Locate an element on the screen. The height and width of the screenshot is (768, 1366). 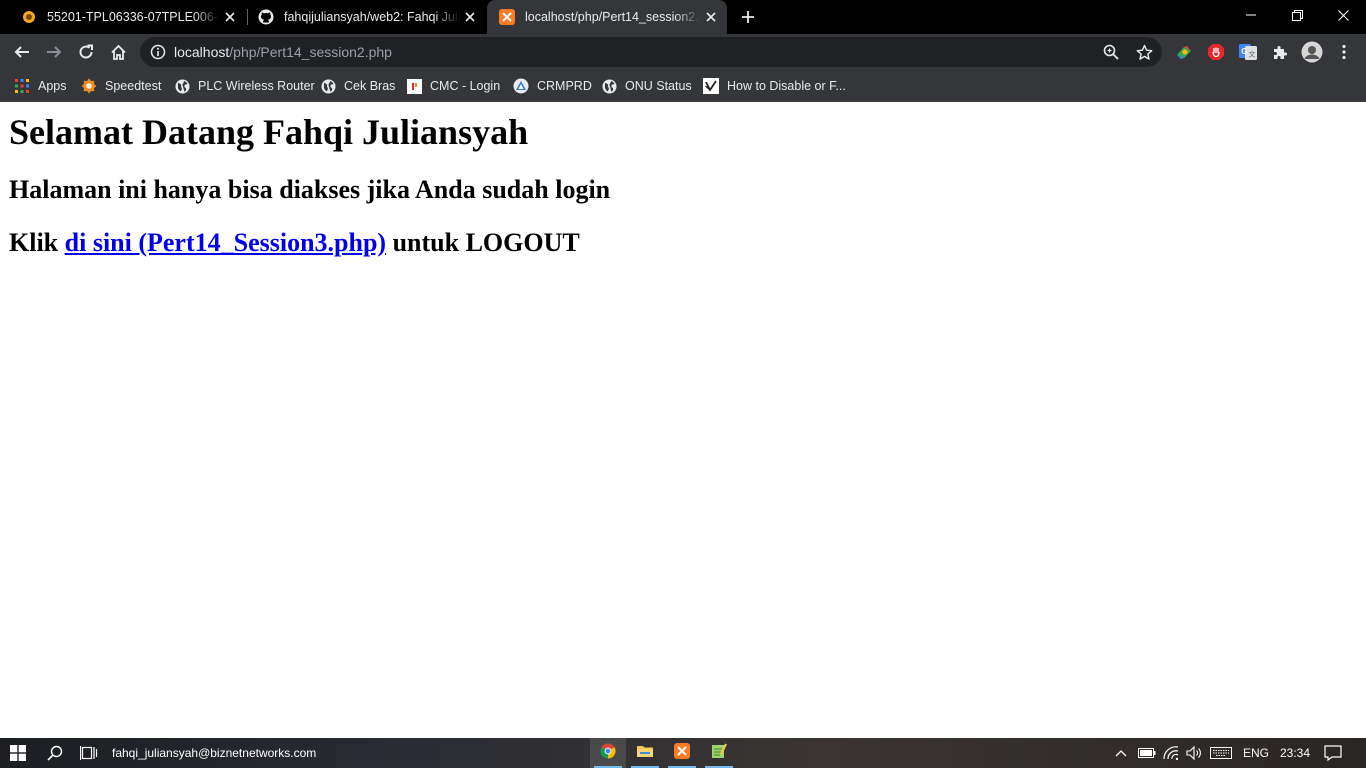
url-path: /php/Pert14_session2.php is located at coordinates (310, 52).